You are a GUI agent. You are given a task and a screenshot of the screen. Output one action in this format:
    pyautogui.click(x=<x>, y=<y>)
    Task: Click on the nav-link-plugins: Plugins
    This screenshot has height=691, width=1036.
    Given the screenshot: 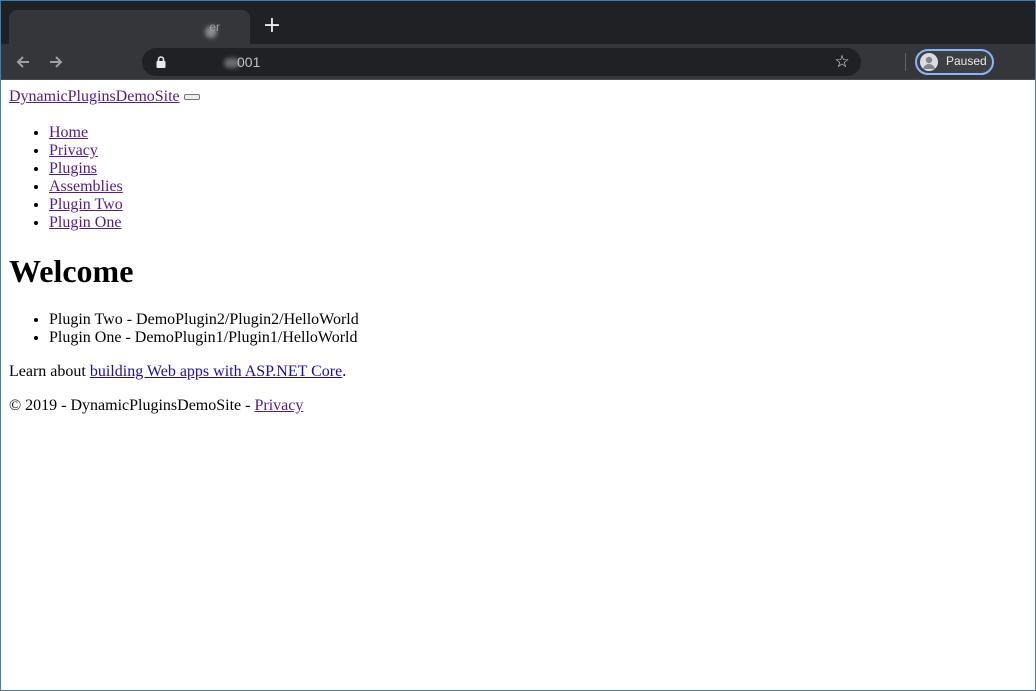 What is the action you would take?
    pyautogui.click(x=73, y=168)
    